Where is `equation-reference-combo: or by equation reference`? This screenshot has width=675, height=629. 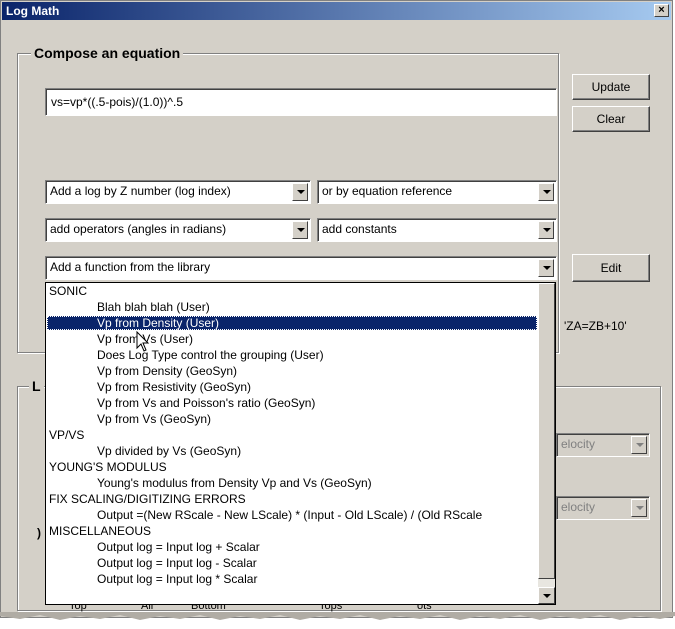
equation-reference-combo: or by equation reference is located at coordinates (437, 192).